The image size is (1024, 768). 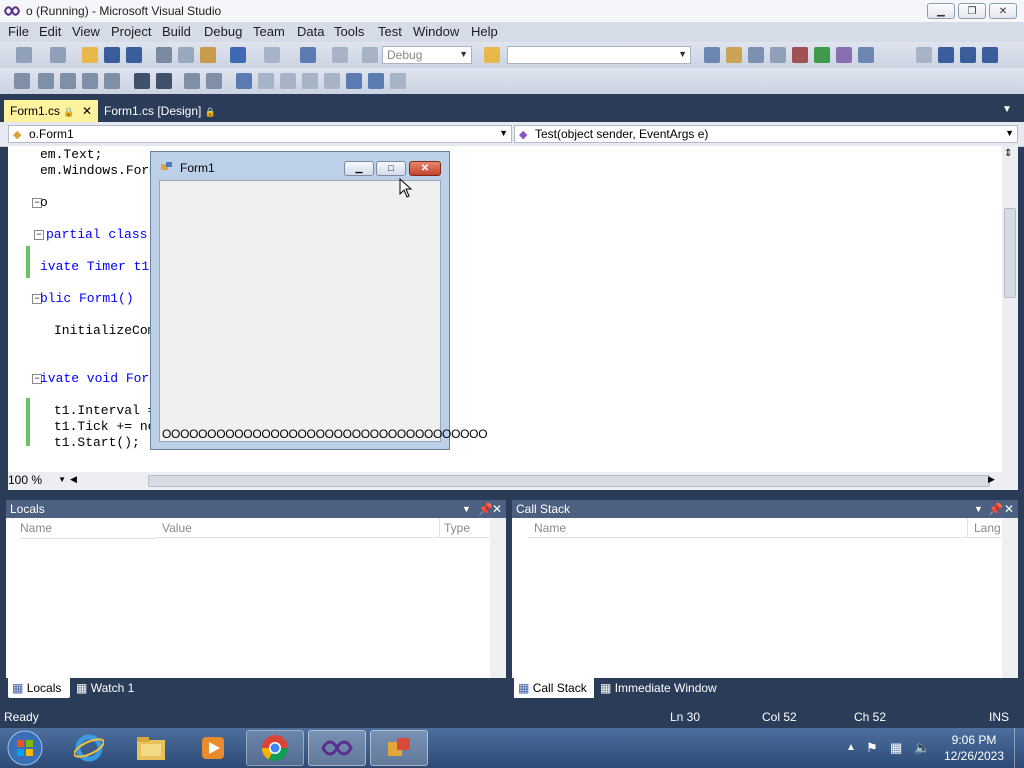 I want to click on cut-icon, so click(x=164, y=55).